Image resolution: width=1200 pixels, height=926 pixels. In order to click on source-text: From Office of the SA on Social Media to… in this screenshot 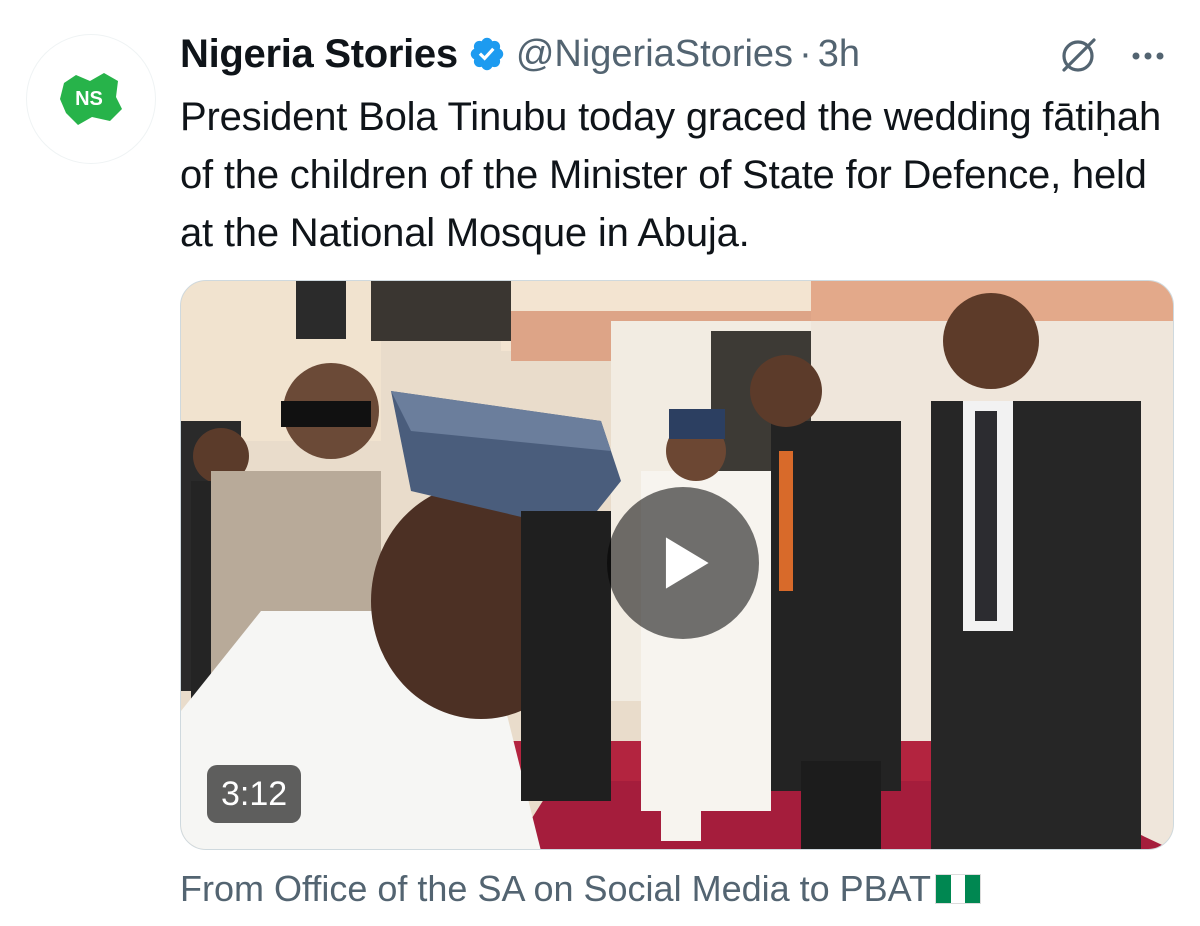, I will do `click(556, 888)`.